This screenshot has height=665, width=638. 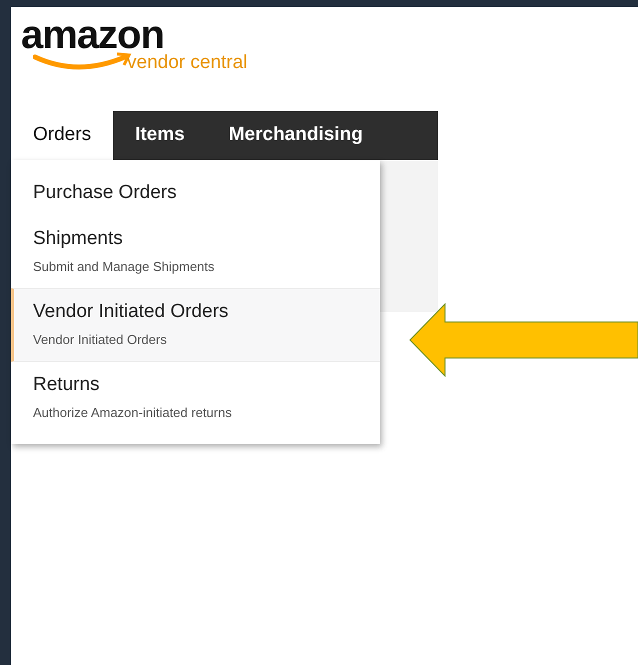 What do you see at coordinates (78, 239) in the screenshot?
I see `menu-item-title: Shipments` at bounding box center [78, 239].